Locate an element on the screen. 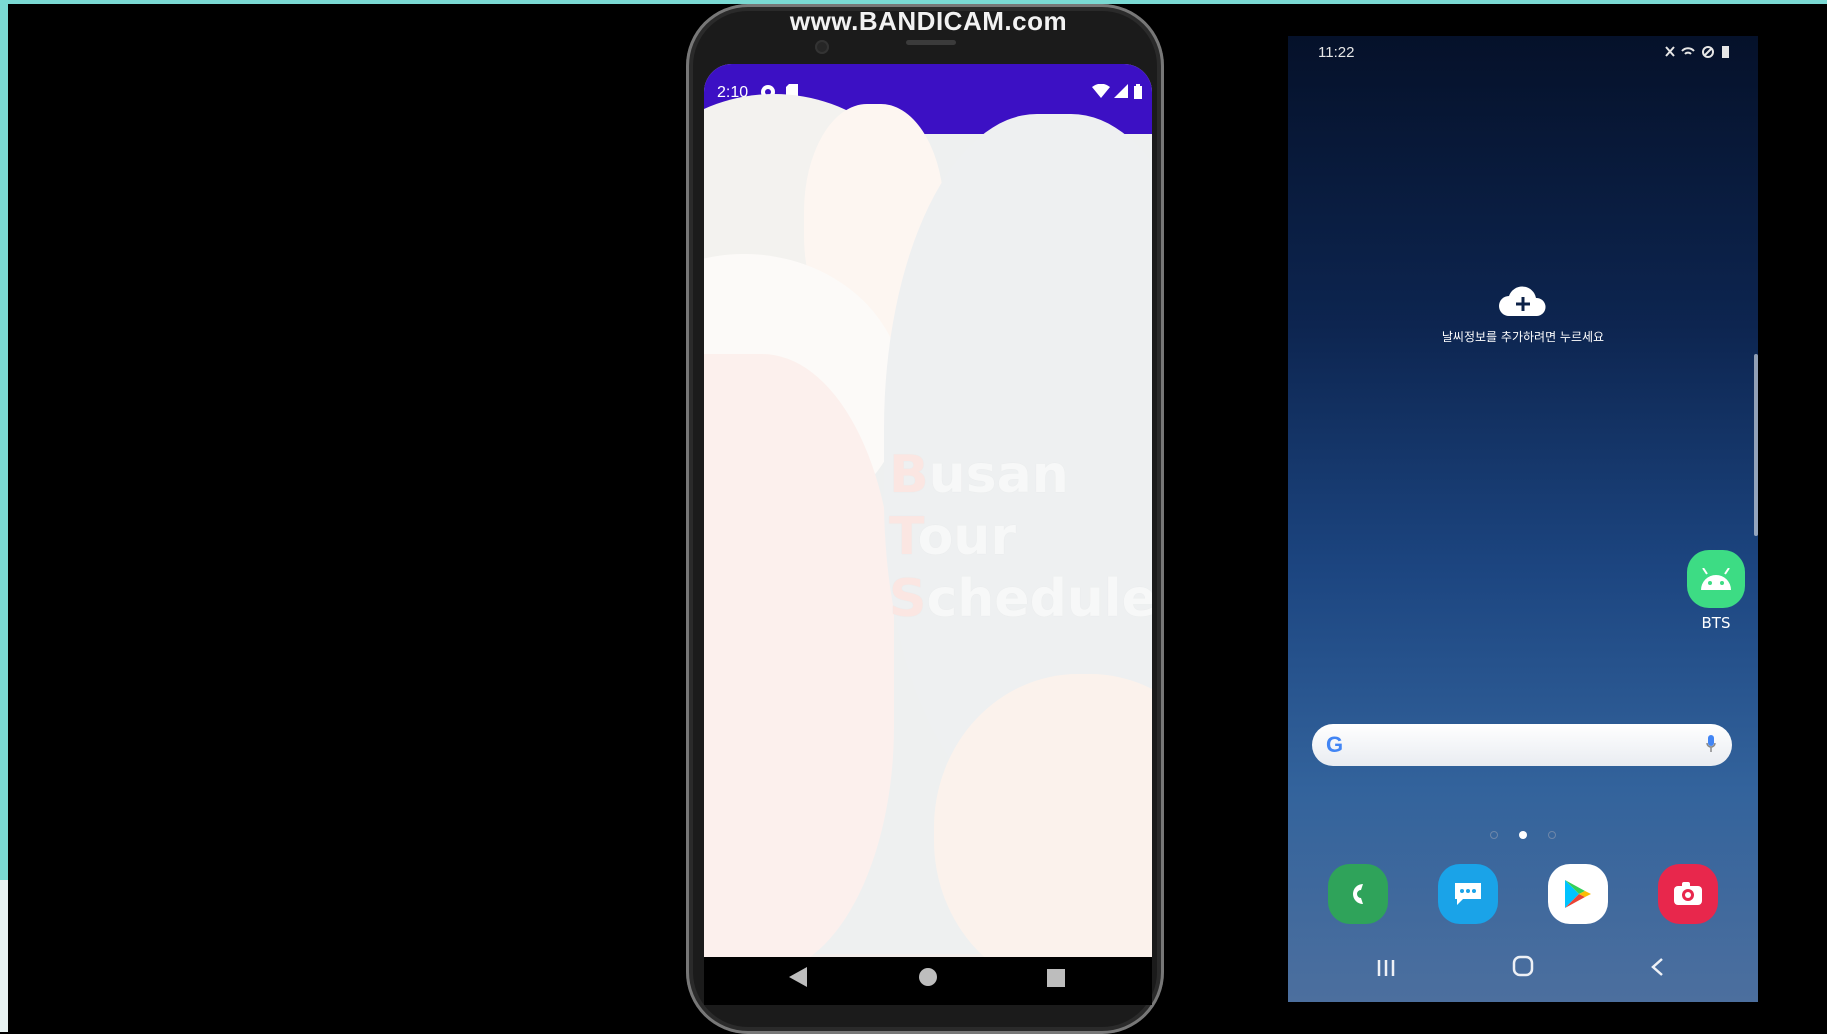  page-dot-active is located at coordinates (1523, 834).